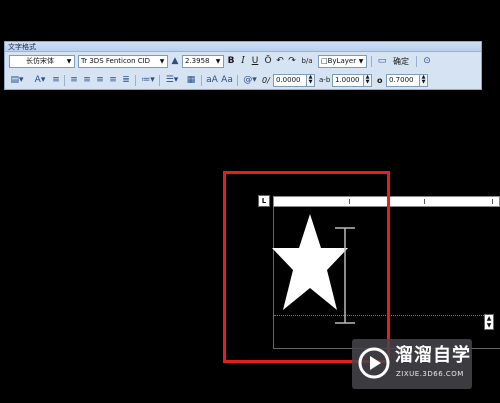 This screenshot has height=403, width=500. What do you see at coordinates (280, 61) in the screenshot?
I see `undo-button: ↶` at bounding box center [280, 61].